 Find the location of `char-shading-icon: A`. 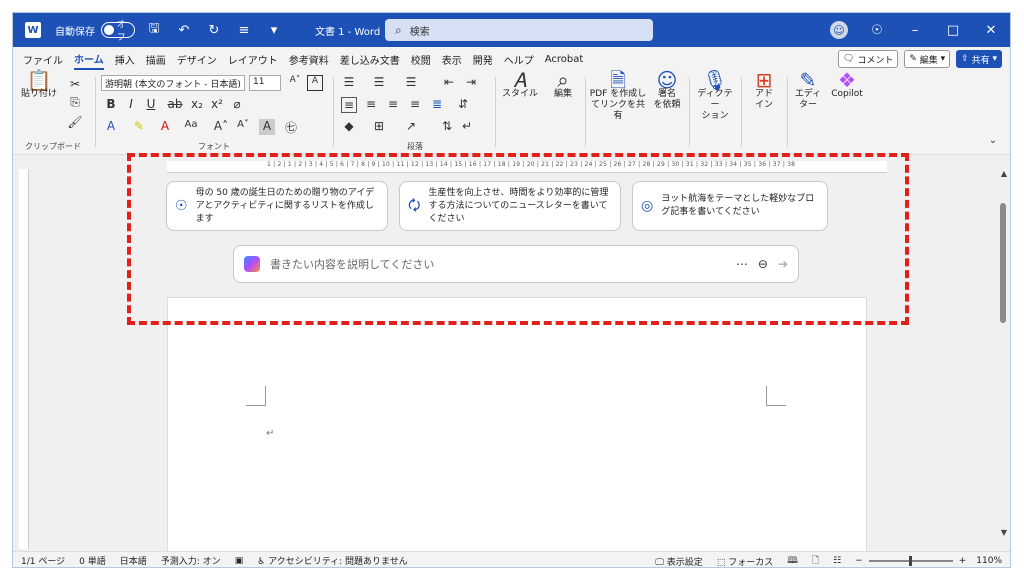

char-shading-icon: A is located at coordinates (267, 127).